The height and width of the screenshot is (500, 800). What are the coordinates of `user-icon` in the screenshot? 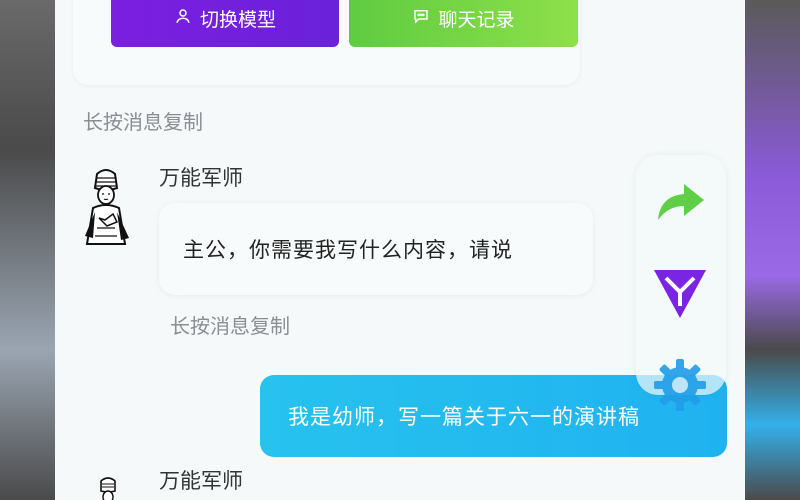 It's located at (183, 18).